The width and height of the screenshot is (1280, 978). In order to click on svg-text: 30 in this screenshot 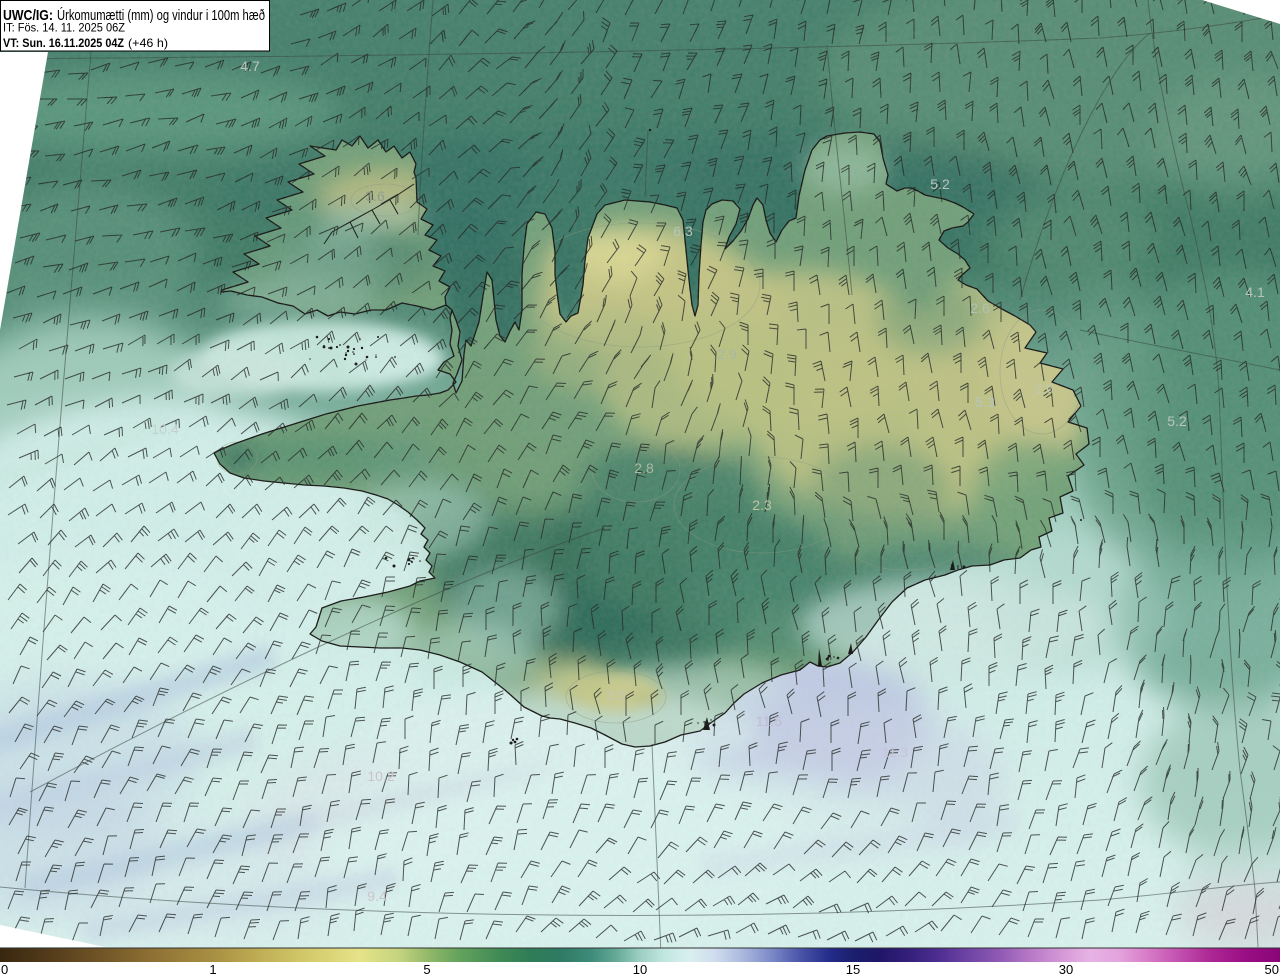, I will do `click(1066, 969)`.